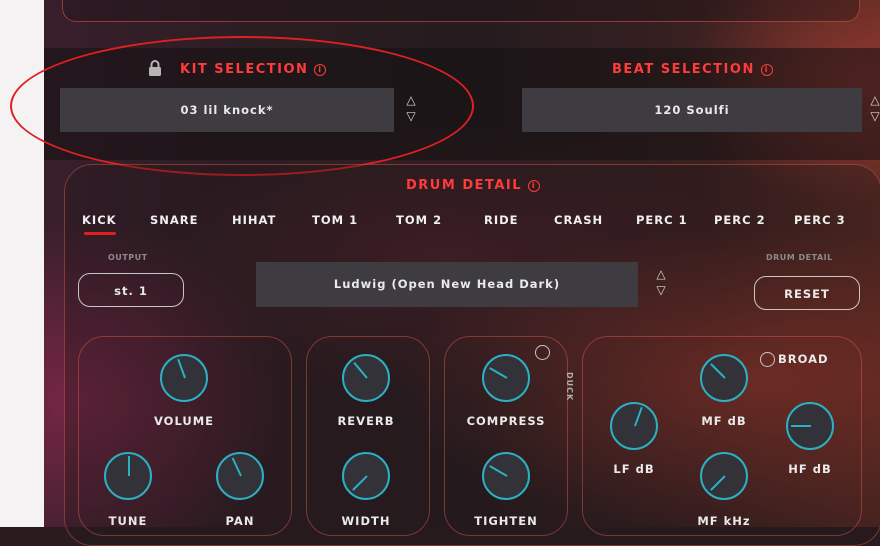  I want to click on tab-perc-1: PERC 1, so click(662, 220).